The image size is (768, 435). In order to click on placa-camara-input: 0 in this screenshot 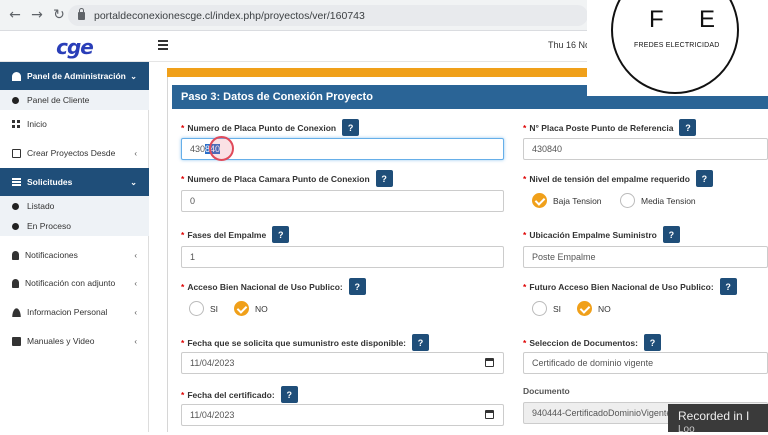, I will do `click(342, 201)`.